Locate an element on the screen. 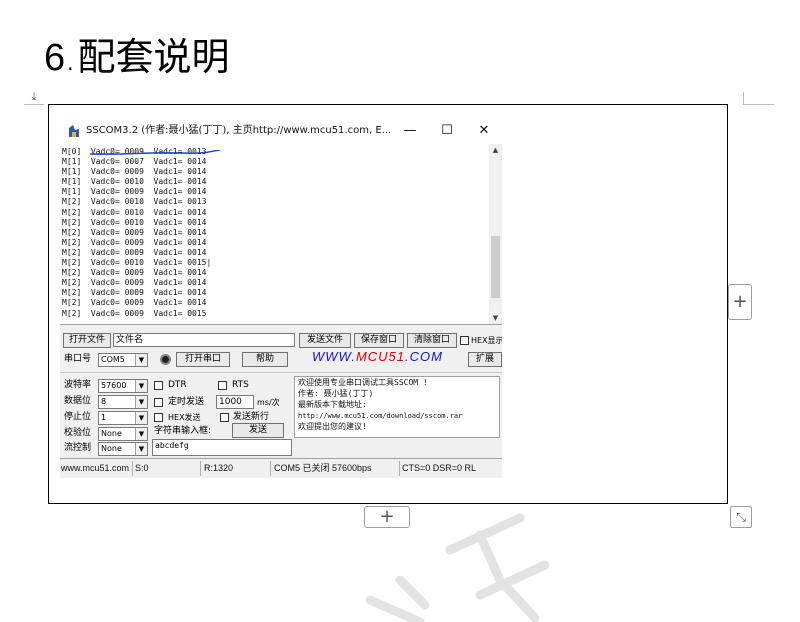 The height and width of the screenshot is (622, 800). app-icon is located at coordinates (74, 131).